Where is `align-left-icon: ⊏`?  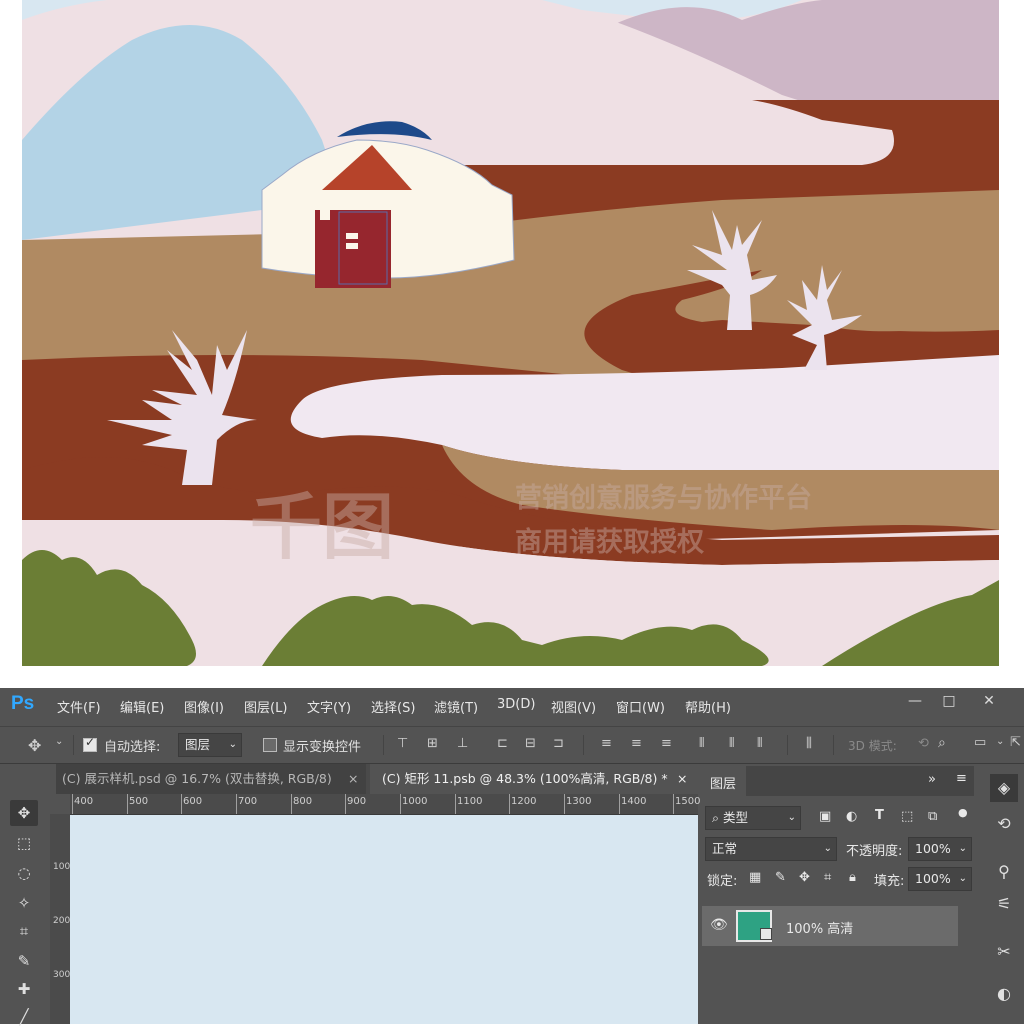 align-left-icon: ⊏ is located at coordinates (502, 743).